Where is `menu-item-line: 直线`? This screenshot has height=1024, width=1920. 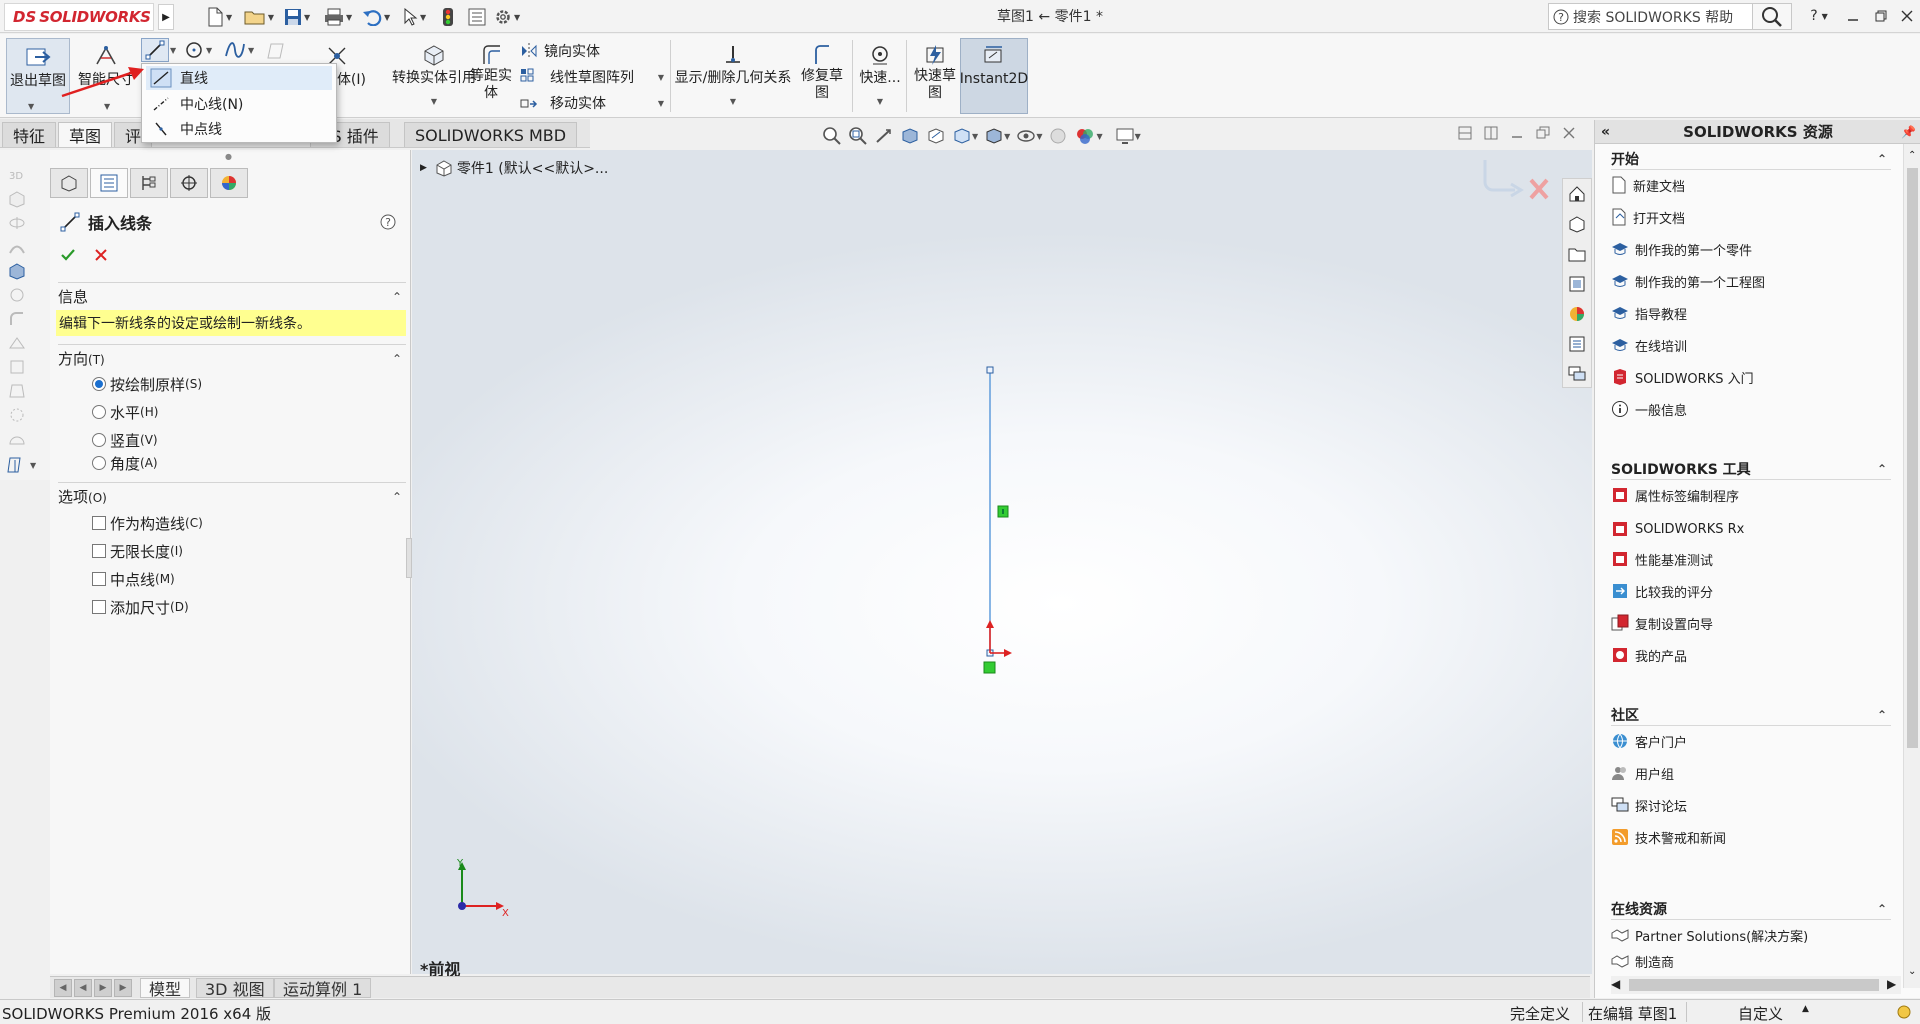
menu-item-line: 直线 is located at coordinates (239, 78).